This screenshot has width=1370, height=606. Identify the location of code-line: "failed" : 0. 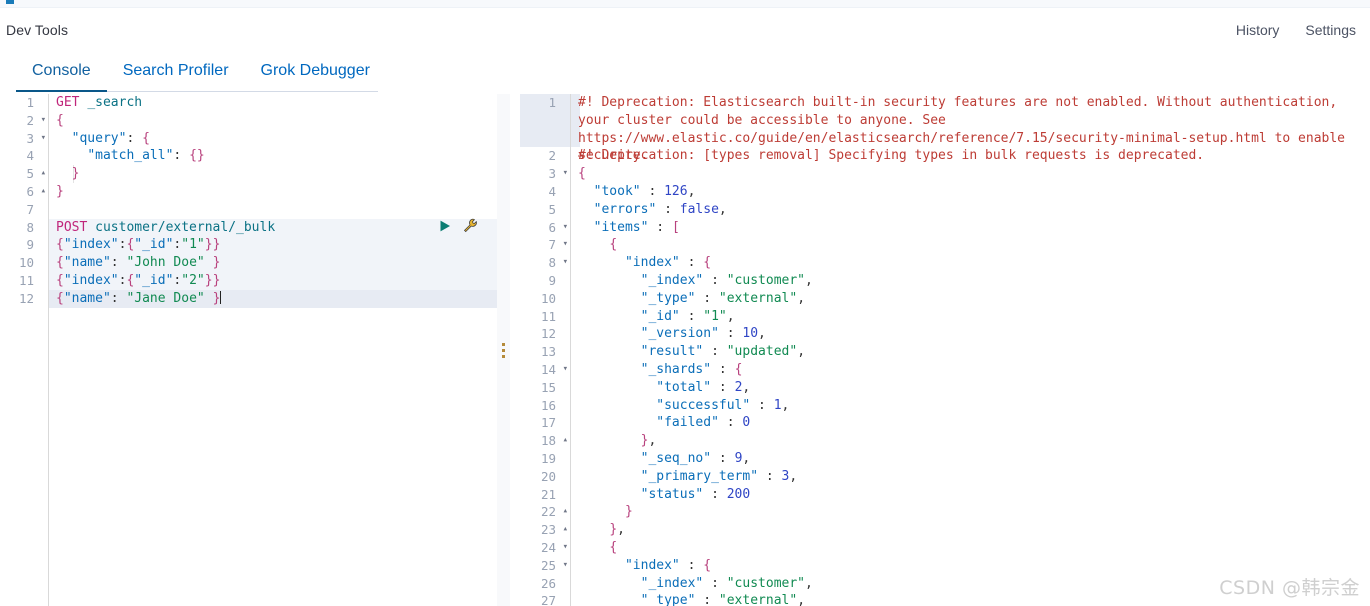
(970, 423).